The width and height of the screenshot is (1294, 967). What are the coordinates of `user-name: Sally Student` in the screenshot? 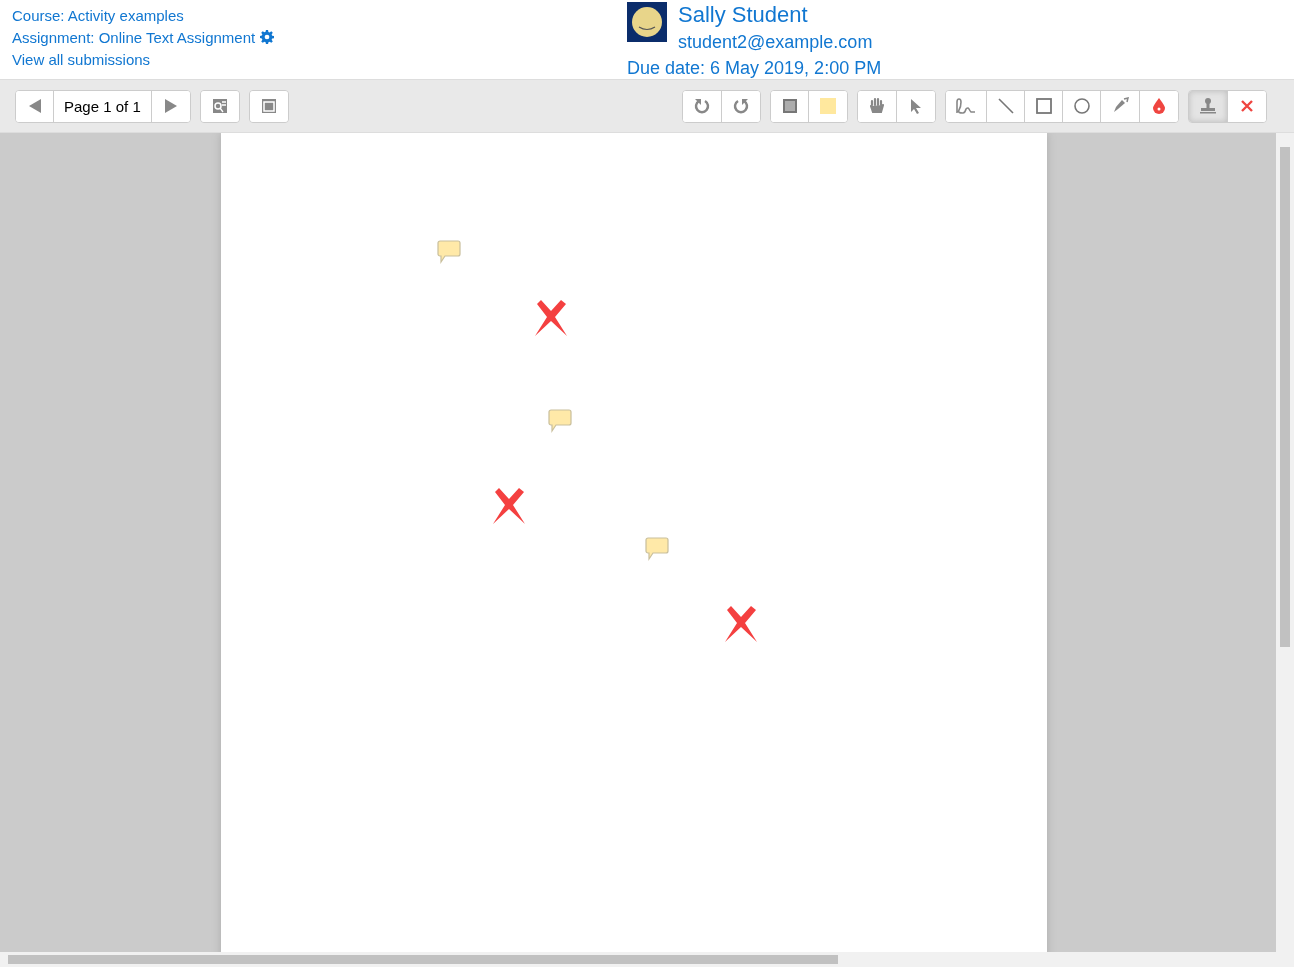 It's located at (775, 15).